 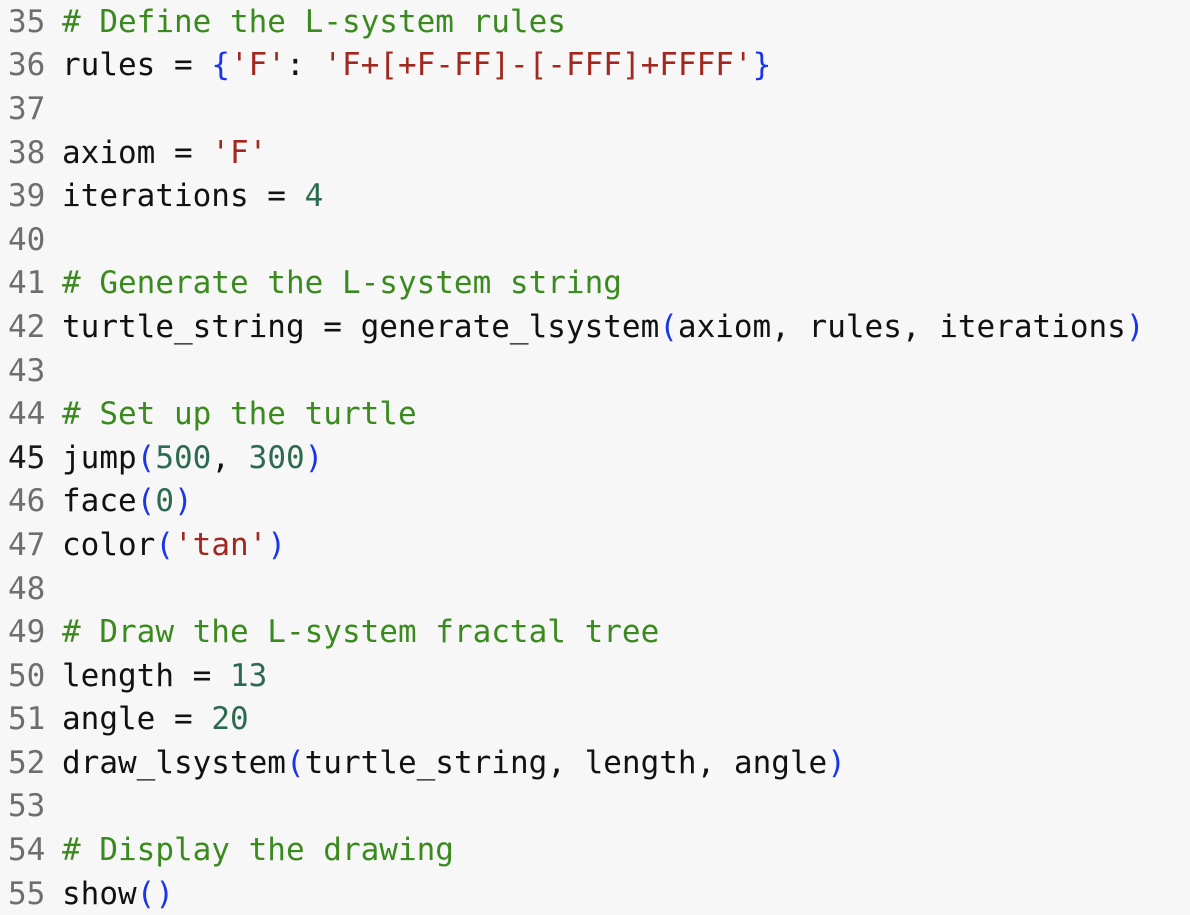 What do you see at coordinates (27, 588) in the screenshot?
I see `line-number: 48` at bounding box center [27, 588].